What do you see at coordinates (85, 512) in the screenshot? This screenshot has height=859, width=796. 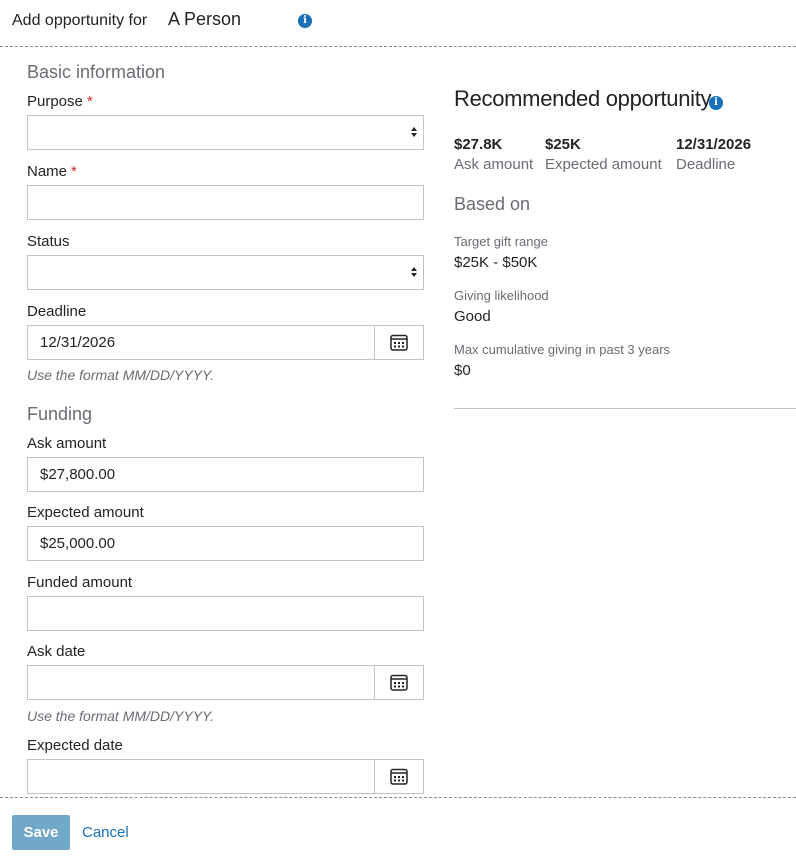 I see `expected-amount-label: Expected amount` at bounding box center [85, 512].